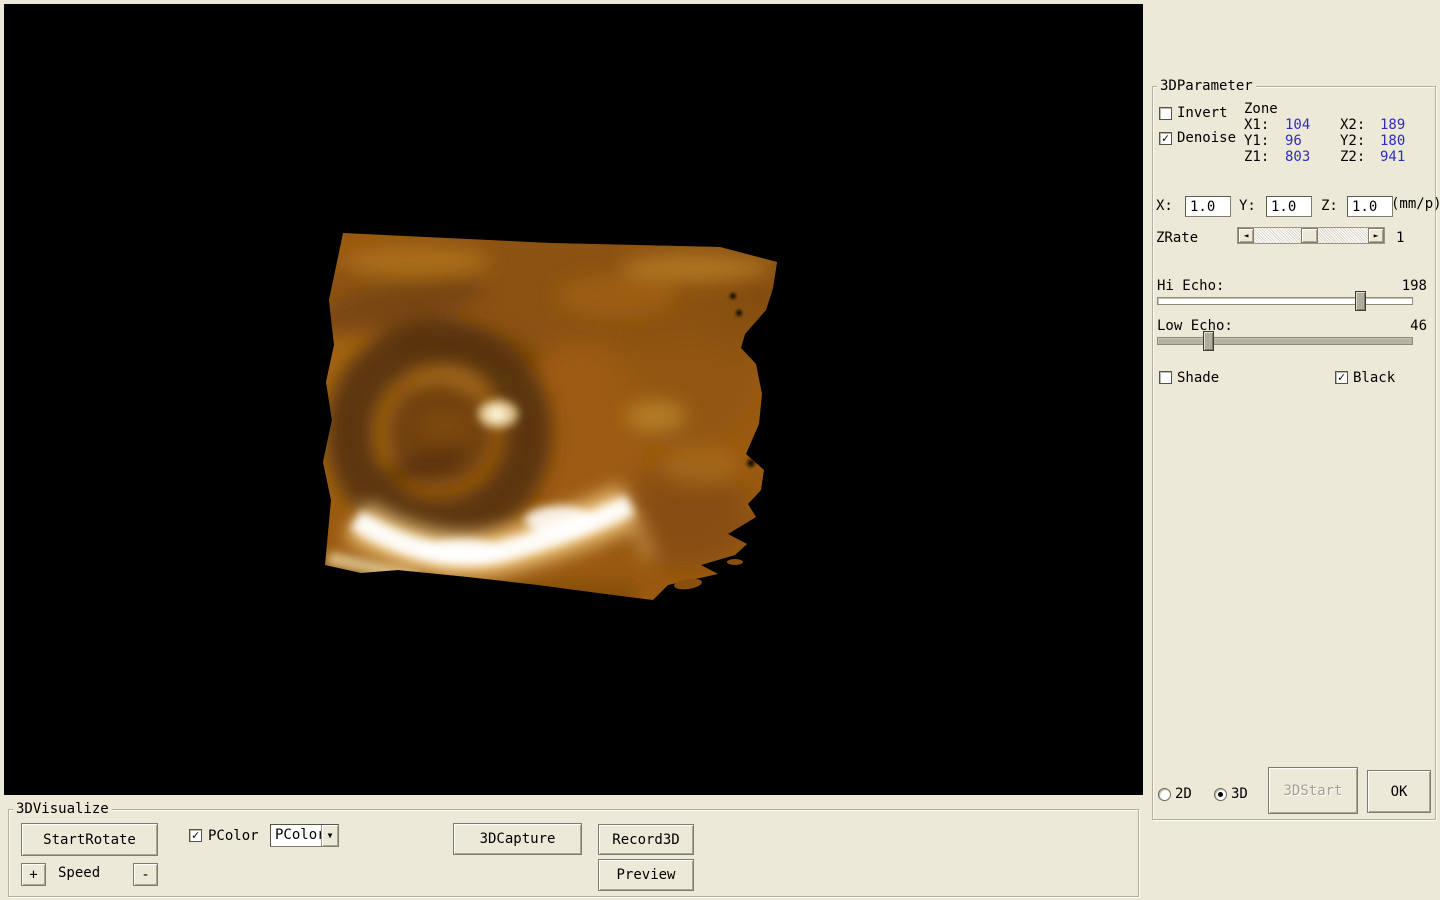 This screenshot has width=1440, height=900. Describe the element at coordinates (1208, 341) in the screenshot. I see `low-echo-slider-thumb` at that location.